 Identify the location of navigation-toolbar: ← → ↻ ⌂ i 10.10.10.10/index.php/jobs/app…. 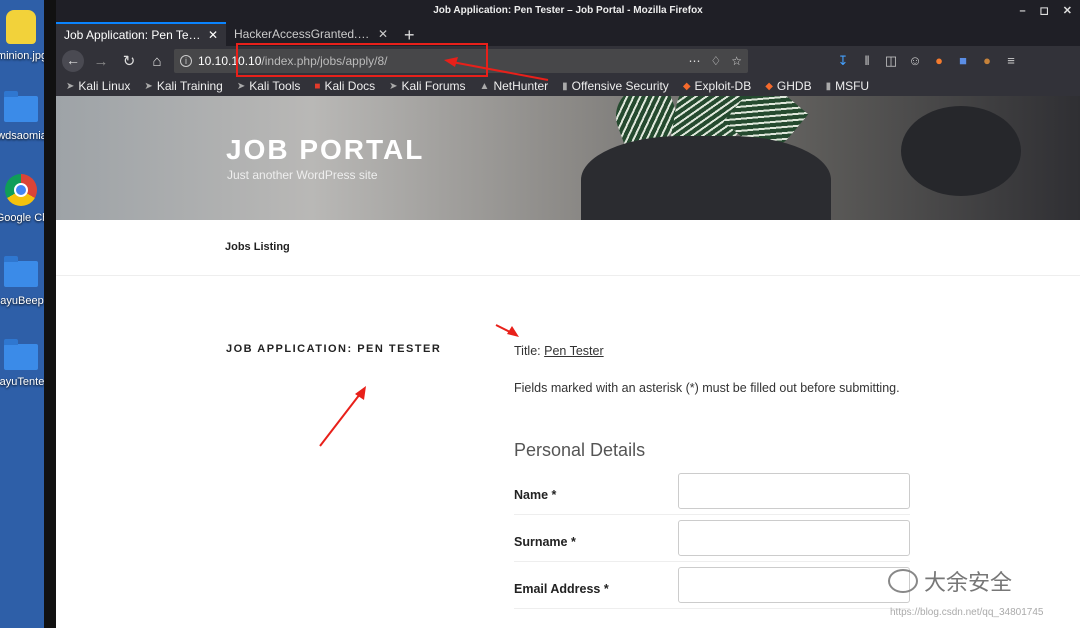
(568, 61).